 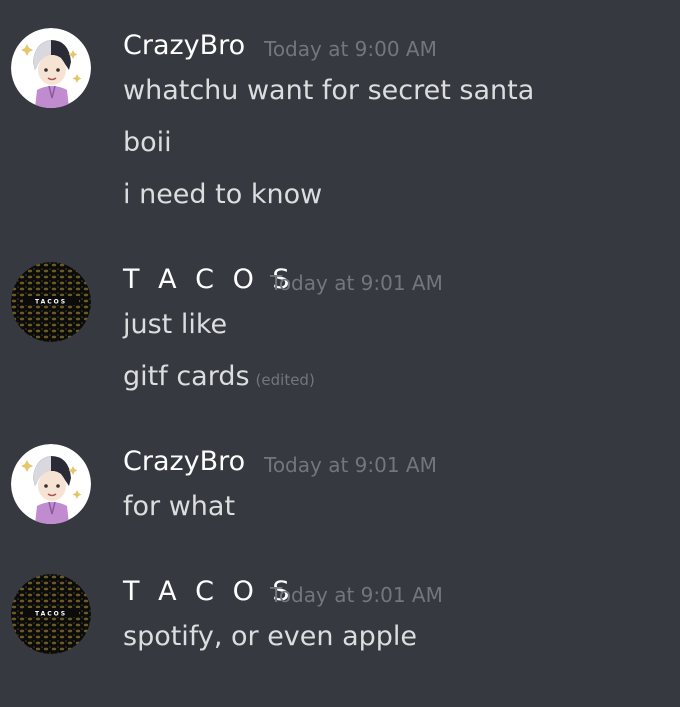 I want to click on edited-label: (edited), so click(x=285, y=380).